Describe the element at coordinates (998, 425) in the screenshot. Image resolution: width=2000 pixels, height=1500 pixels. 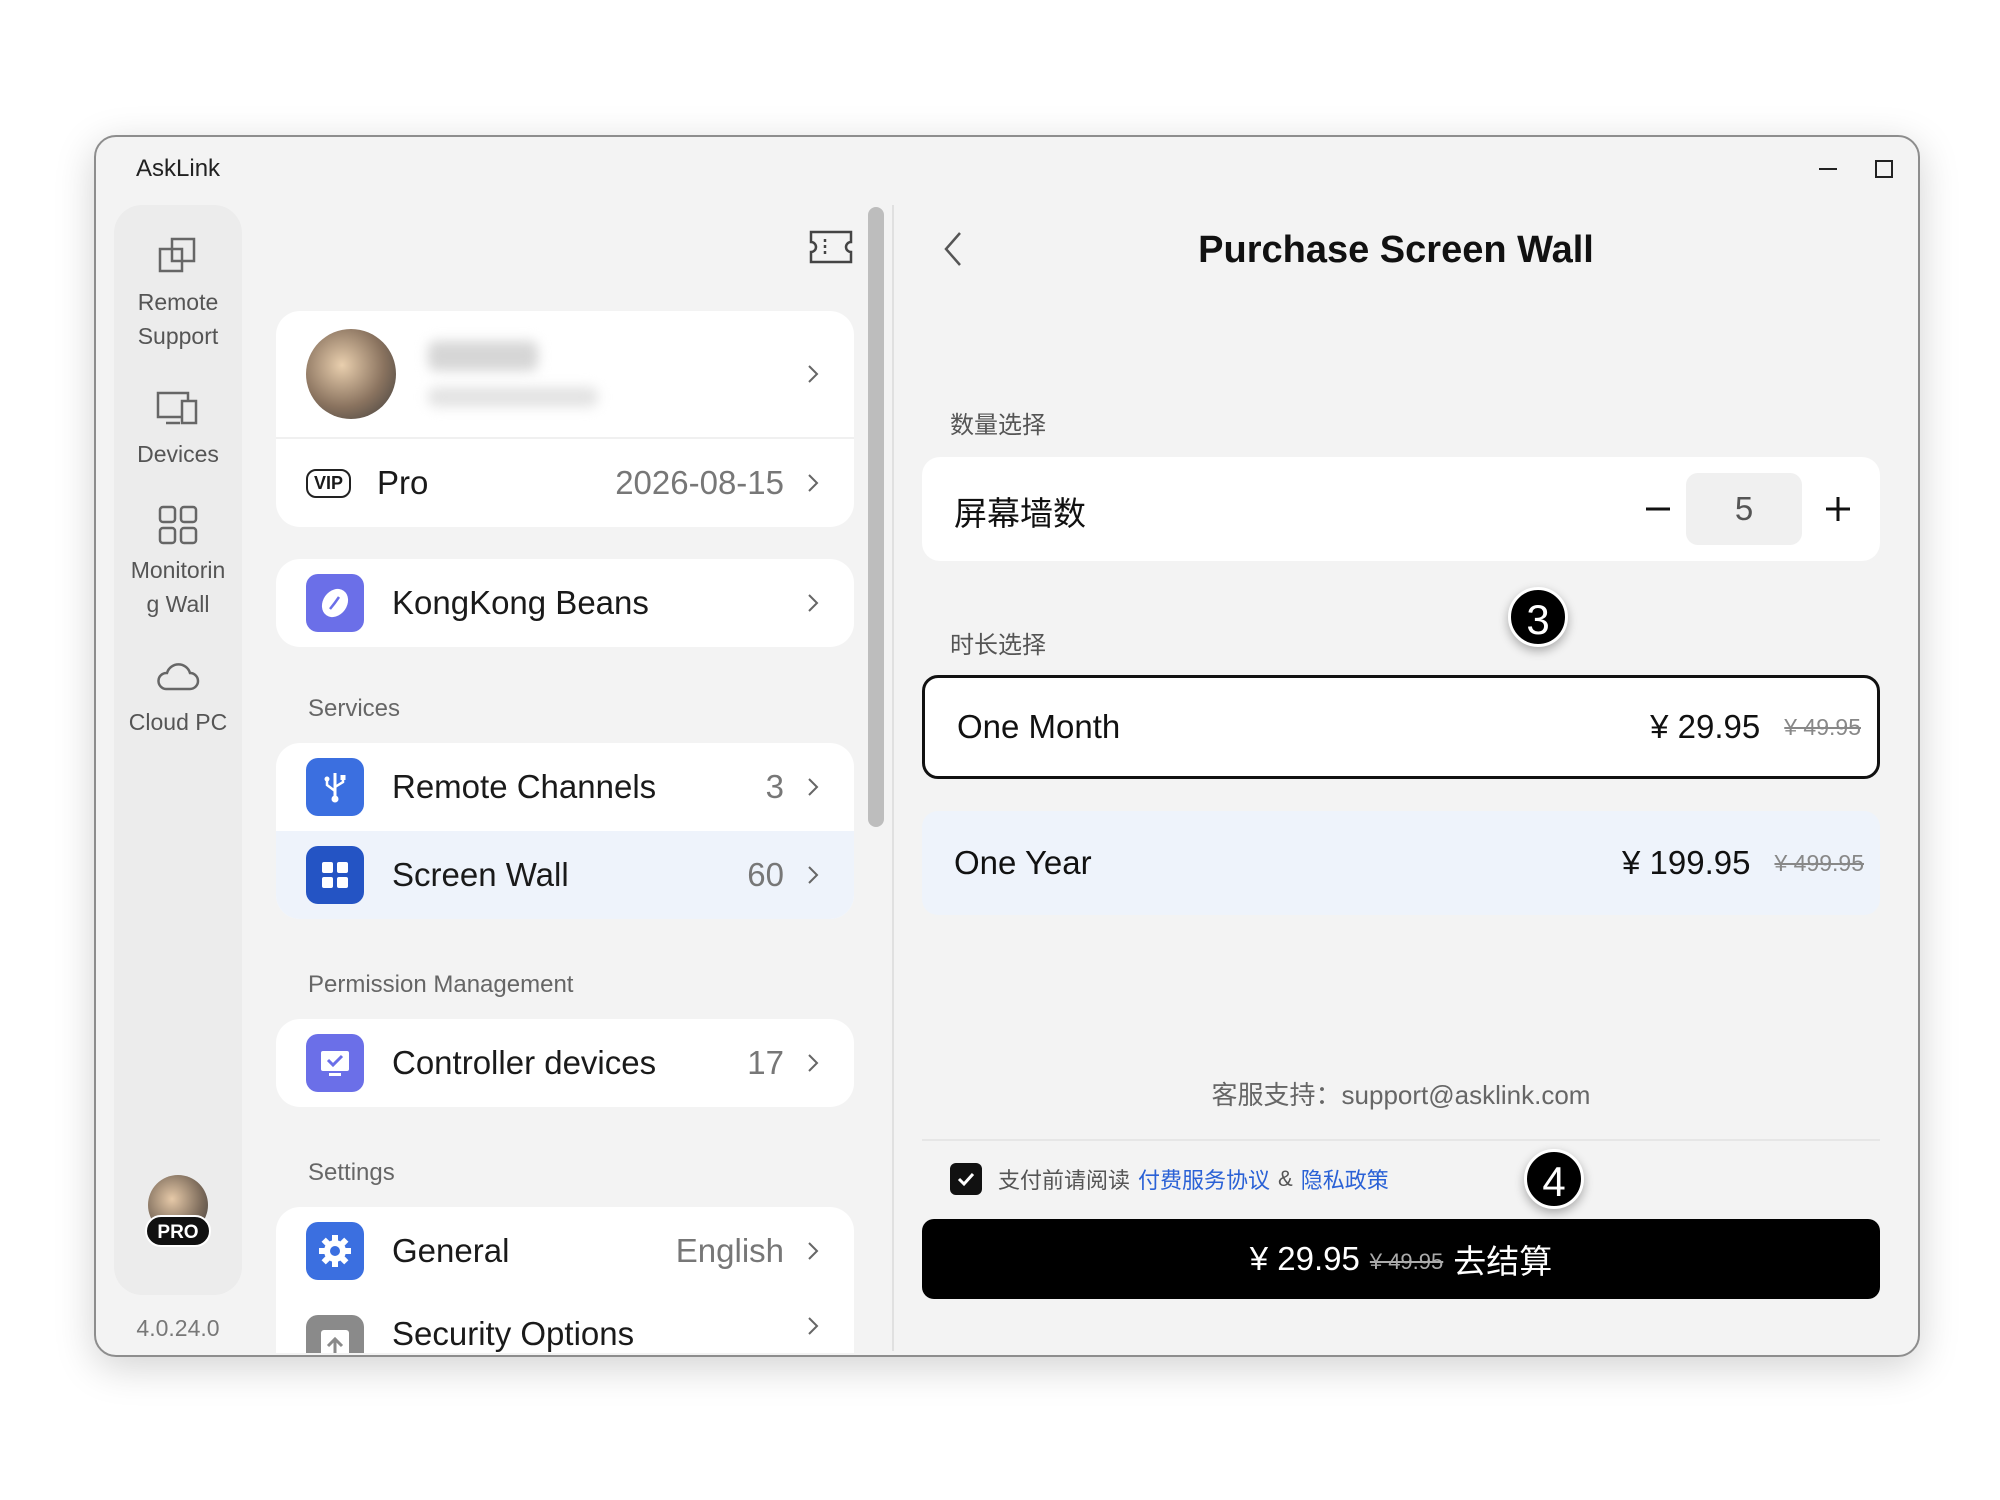
I see `quantity-section-label: 数量选择` at that location.